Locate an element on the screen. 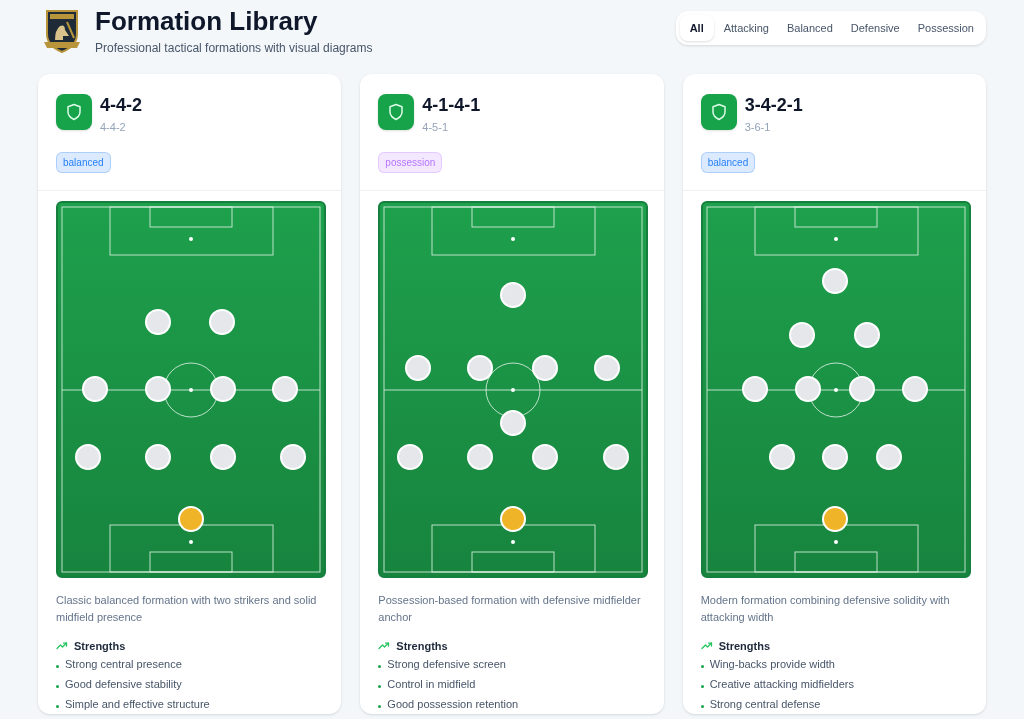  formation-description: Classic balanced formation with two strikers and solid midfield presence is located at coordinates (187, 608).